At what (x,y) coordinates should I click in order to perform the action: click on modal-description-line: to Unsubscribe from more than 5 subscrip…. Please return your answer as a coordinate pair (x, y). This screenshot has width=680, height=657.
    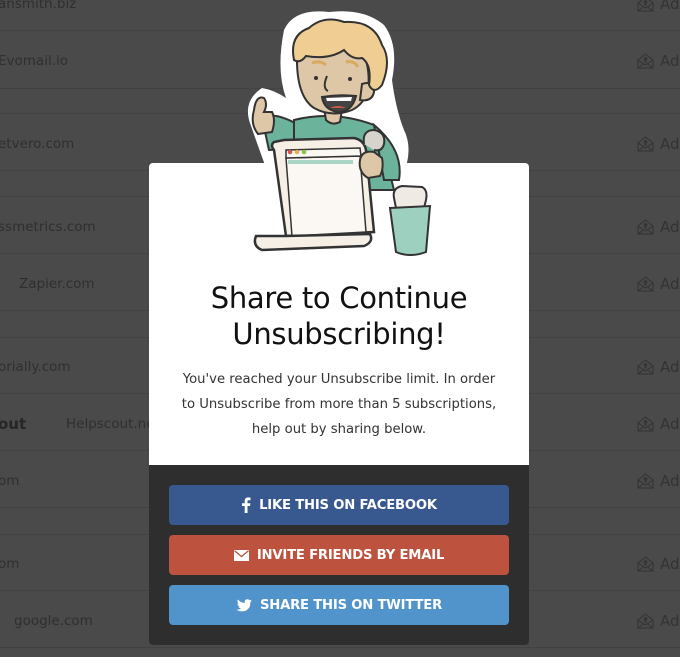
    Looking at the image, I should click on (339, 404).